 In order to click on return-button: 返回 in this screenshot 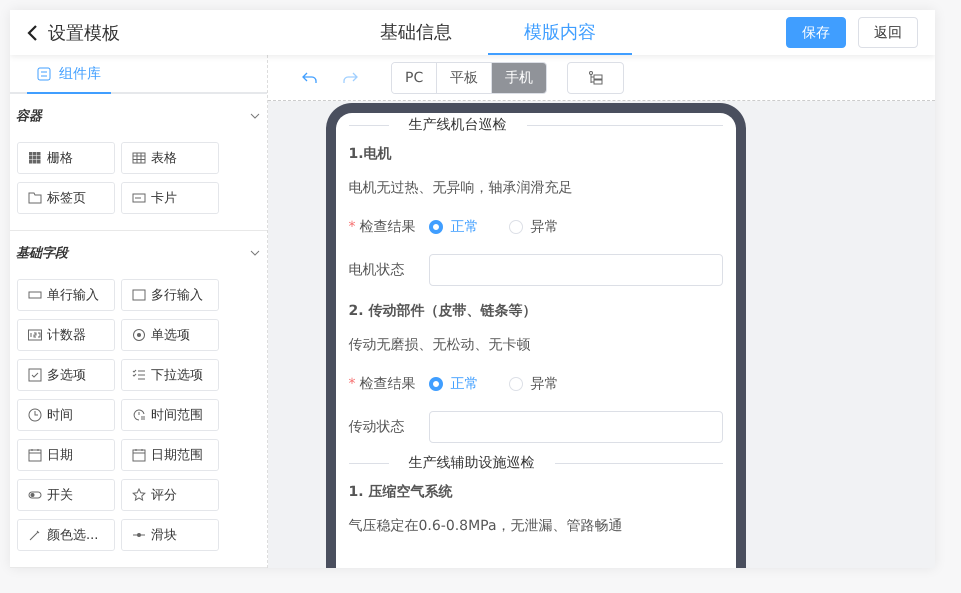, I will do `click(888, 32)`.